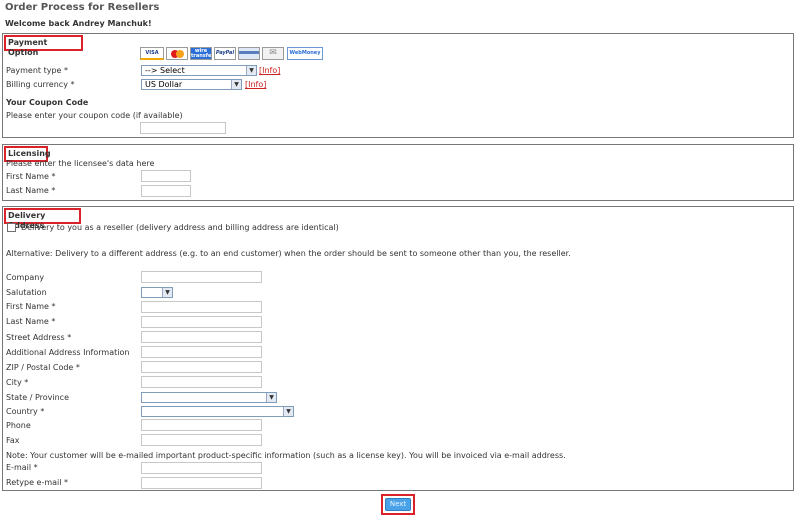 The width and height of the screenshot is (800, 517). What do you see at coordinates (225, 53) in the screenshot?
I see `paypal-icon: PayPal` at bounding box center [225, 53].